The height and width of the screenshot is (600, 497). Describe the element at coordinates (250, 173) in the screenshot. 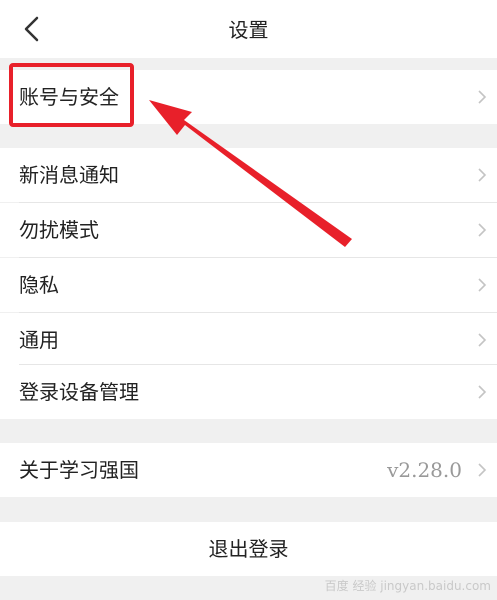

I see `annotation-arrow-icon` at that location.